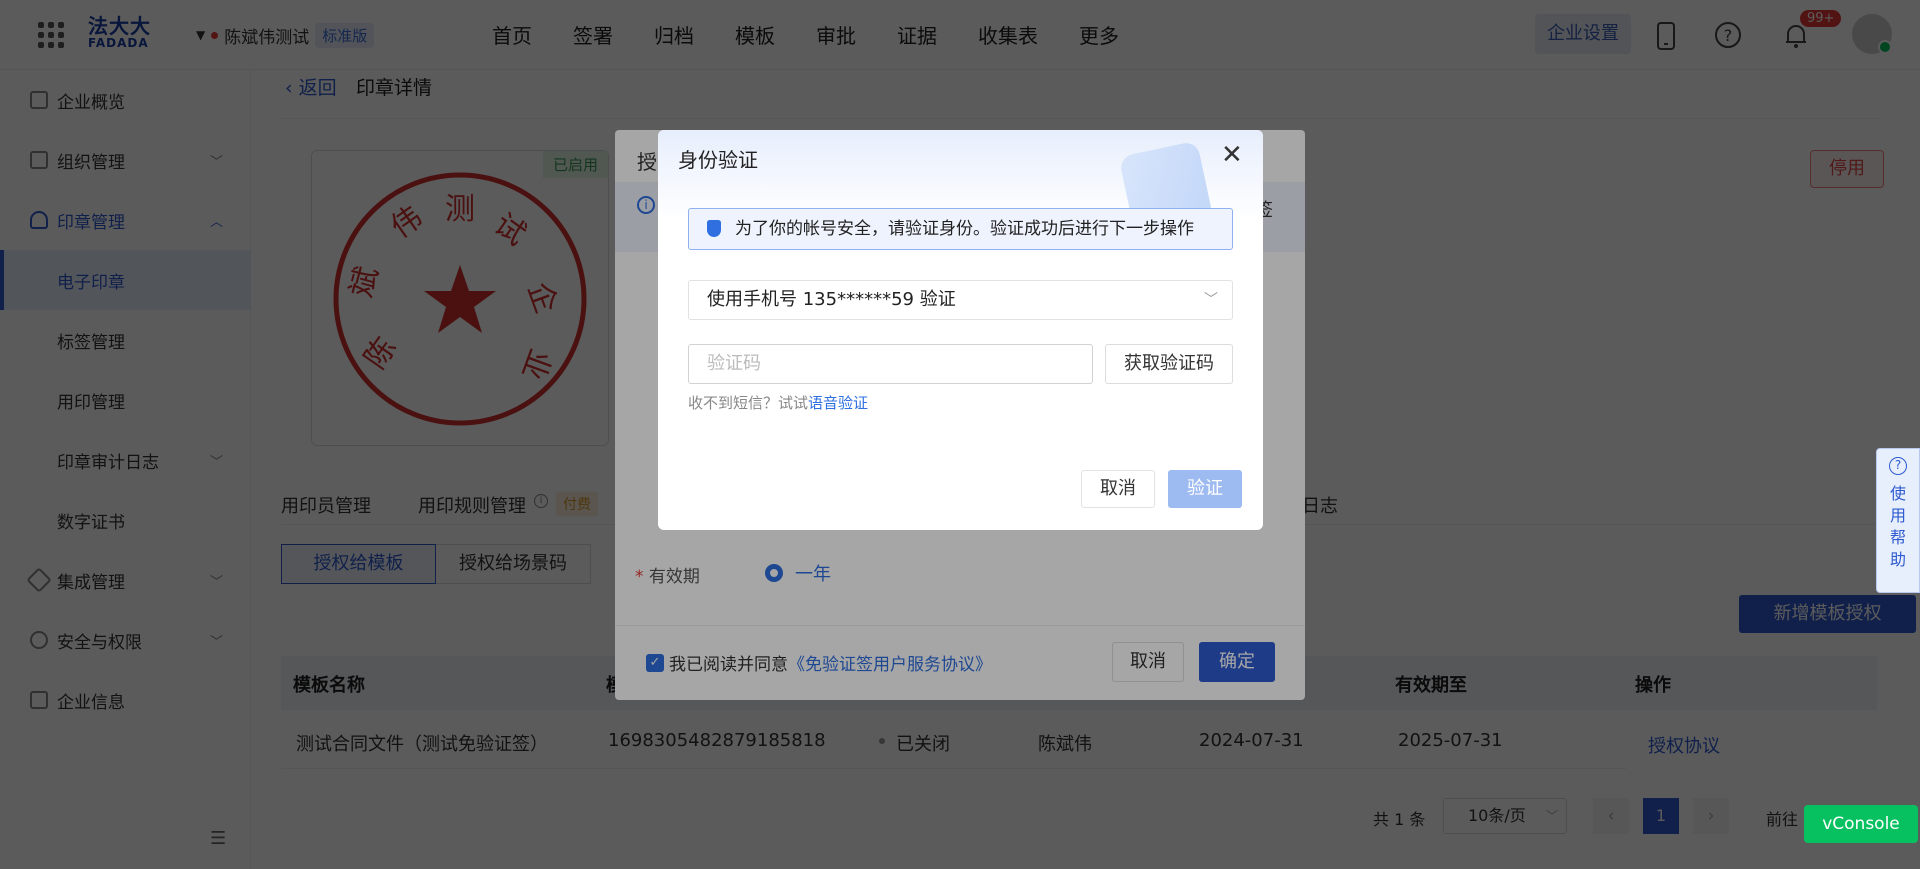  I want to click on close-icon: ✕, so click(1232, 155).